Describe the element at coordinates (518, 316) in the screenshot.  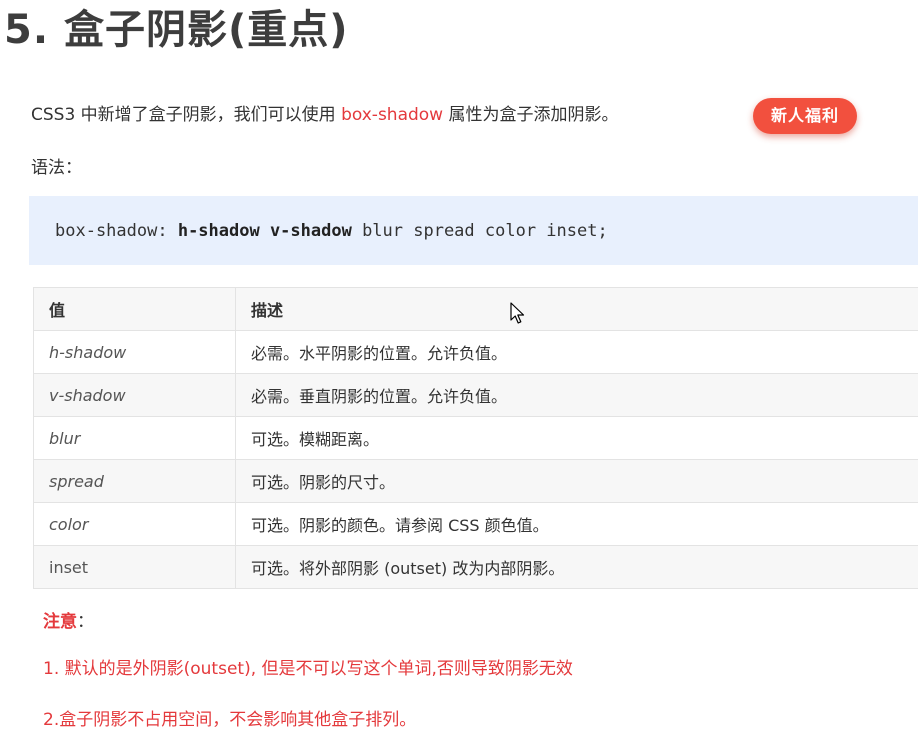
I see `mouse-pointer-icon` at that location.